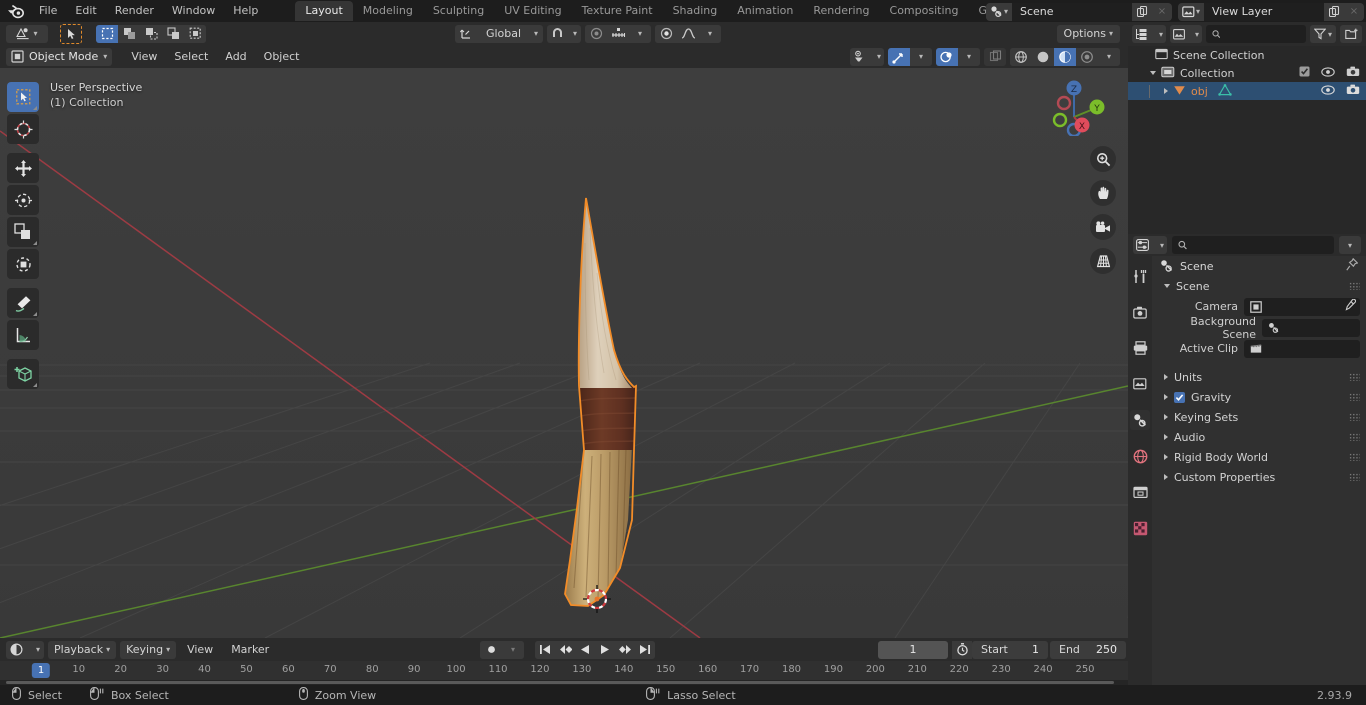  I want to click on falloff-dropdown-chevron: ▾, so click(710, 33).